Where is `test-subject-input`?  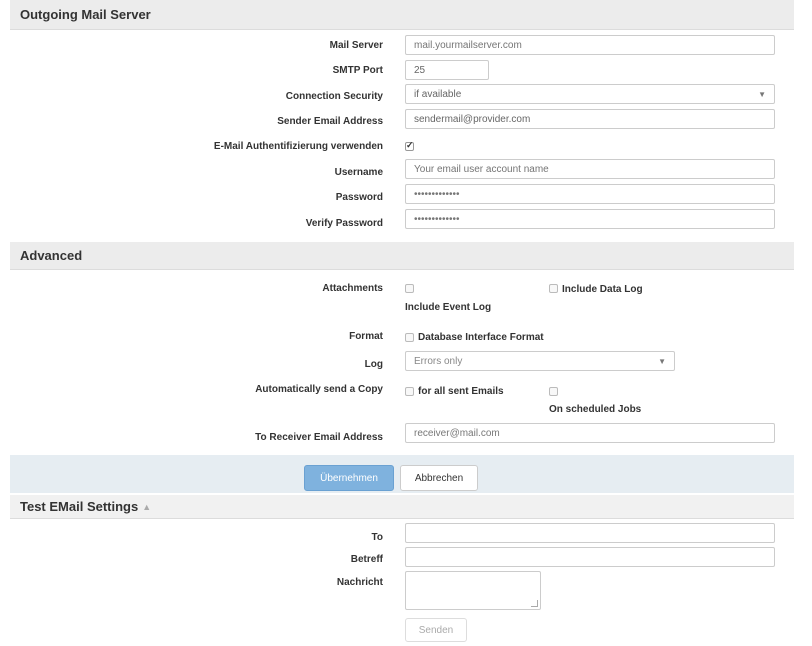
test-subject-input is located at coordinates (590, 557).